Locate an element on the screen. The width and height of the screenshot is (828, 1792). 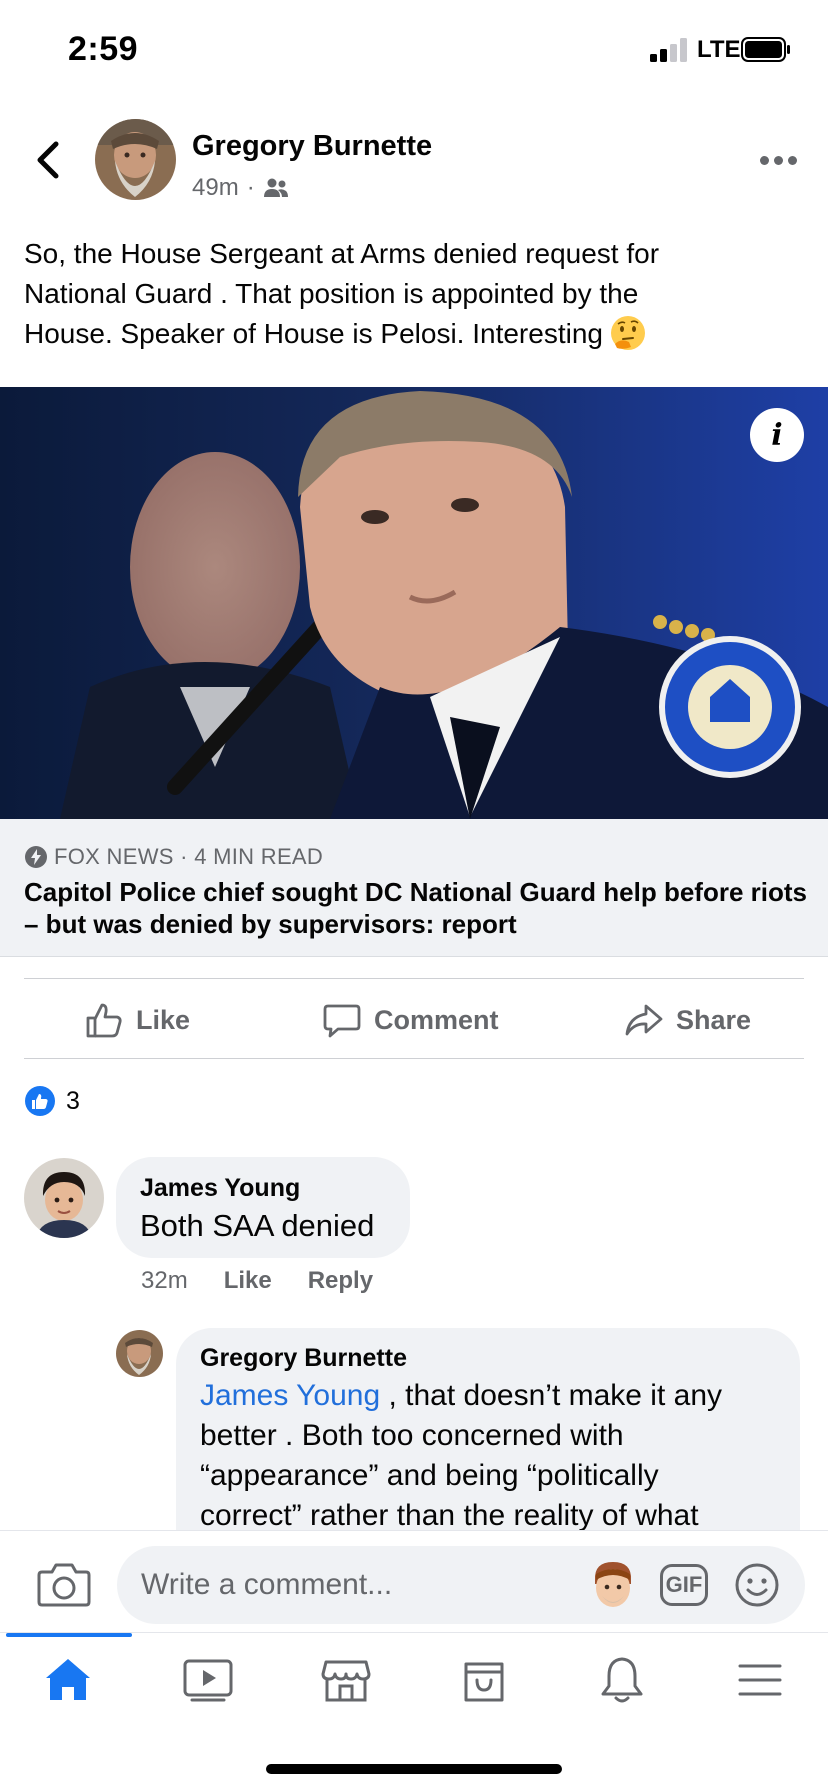
reply-mention: James Young is located at coordinates (290, 1395).